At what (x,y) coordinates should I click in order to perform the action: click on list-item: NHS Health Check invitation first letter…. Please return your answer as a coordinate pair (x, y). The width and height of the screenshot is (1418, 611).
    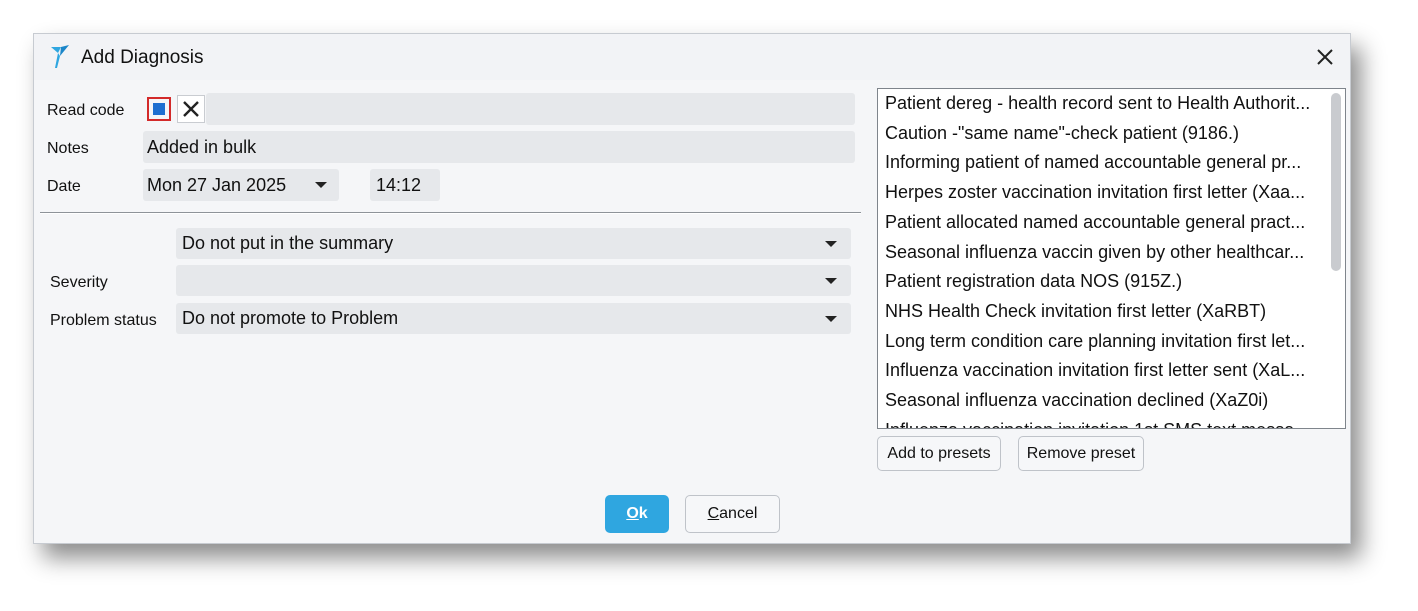
    Looking at the image, I should click on (1104, 311).